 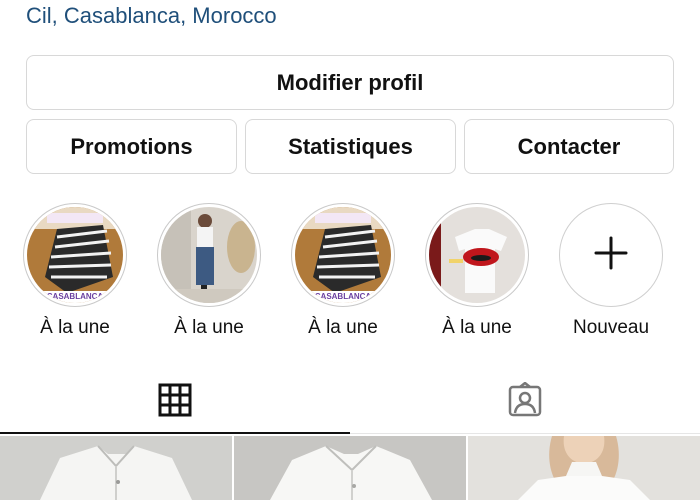 I want to click on edit-profile-button: Modifier profil, so click(x=350, y=82).